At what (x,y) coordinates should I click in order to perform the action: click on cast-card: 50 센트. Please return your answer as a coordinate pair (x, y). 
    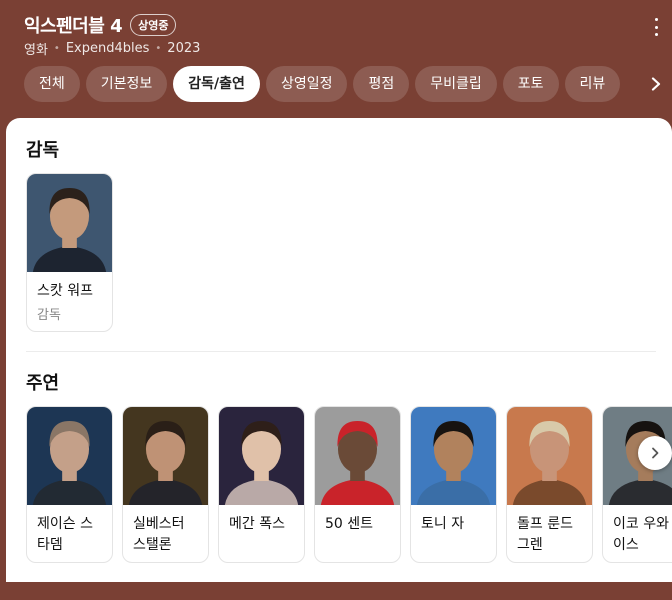
    Looking at the image, I should click on (357, 484).